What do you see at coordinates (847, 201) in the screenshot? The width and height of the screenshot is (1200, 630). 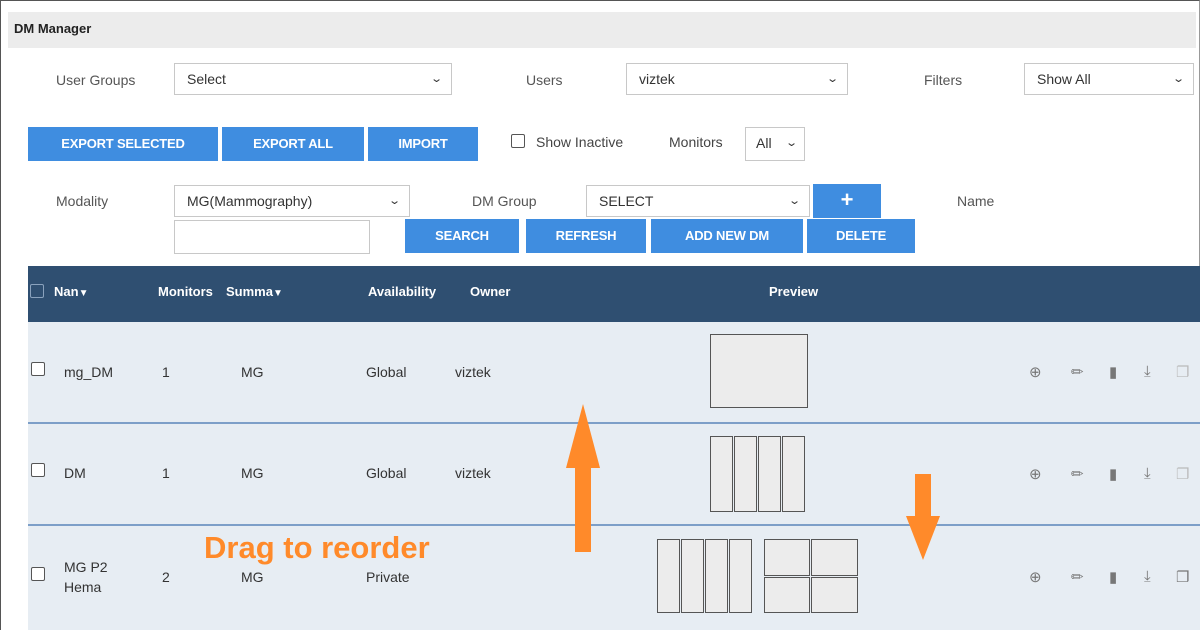 I see `add-dm-group-button: +` at bounding box center [847, 201].